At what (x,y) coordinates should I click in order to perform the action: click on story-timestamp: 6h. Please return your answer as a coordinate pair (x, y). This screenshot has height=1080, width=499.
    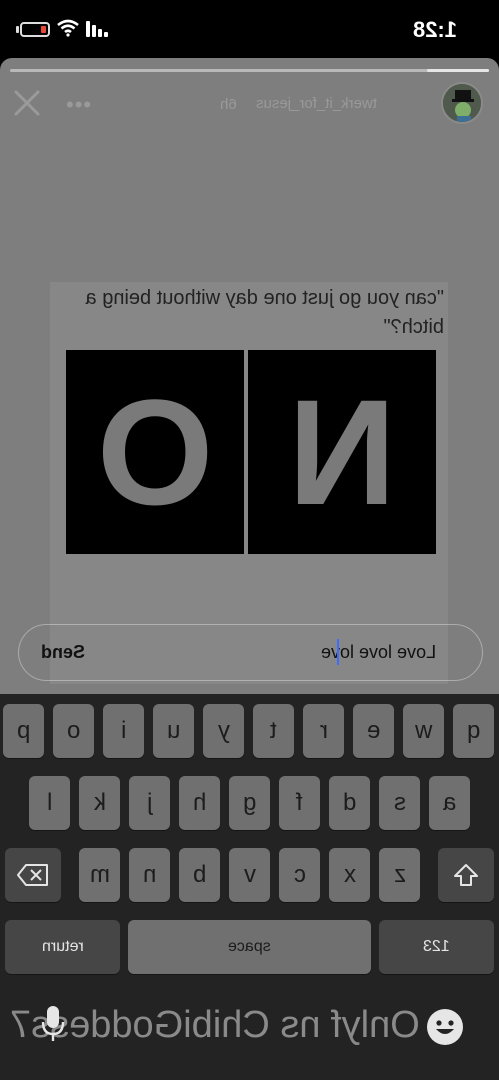
    Looking at the image, I should click on (228, 104).